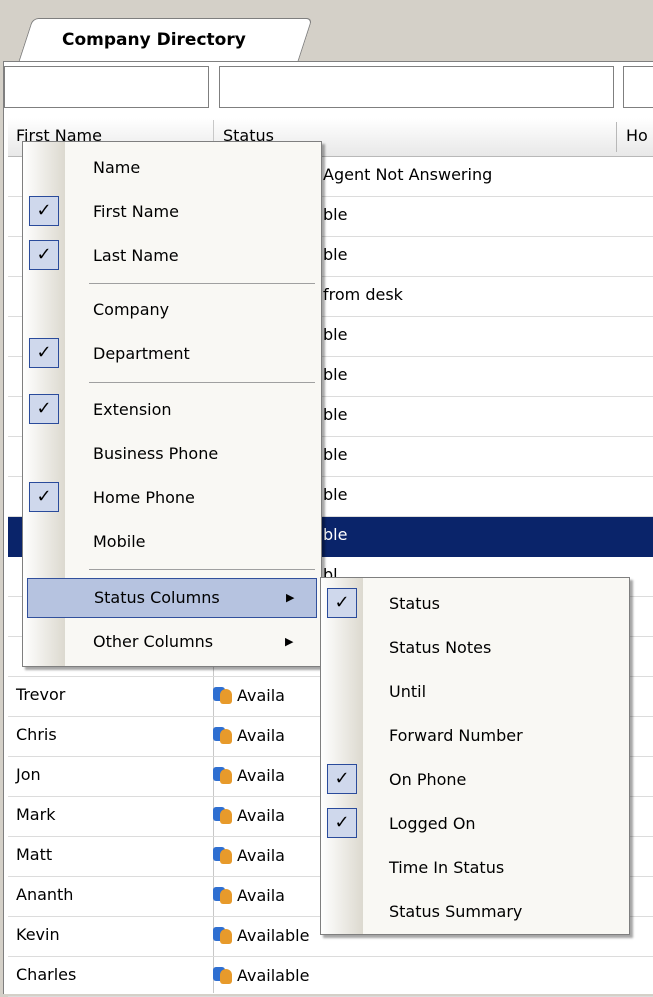 Image resolution: width=653 pixels, height=997 pixels. What do you see at coordinates (153, 641) in the screenshot?
I see `menu-item-label: Other Columns` at bounding box center [153, 641].